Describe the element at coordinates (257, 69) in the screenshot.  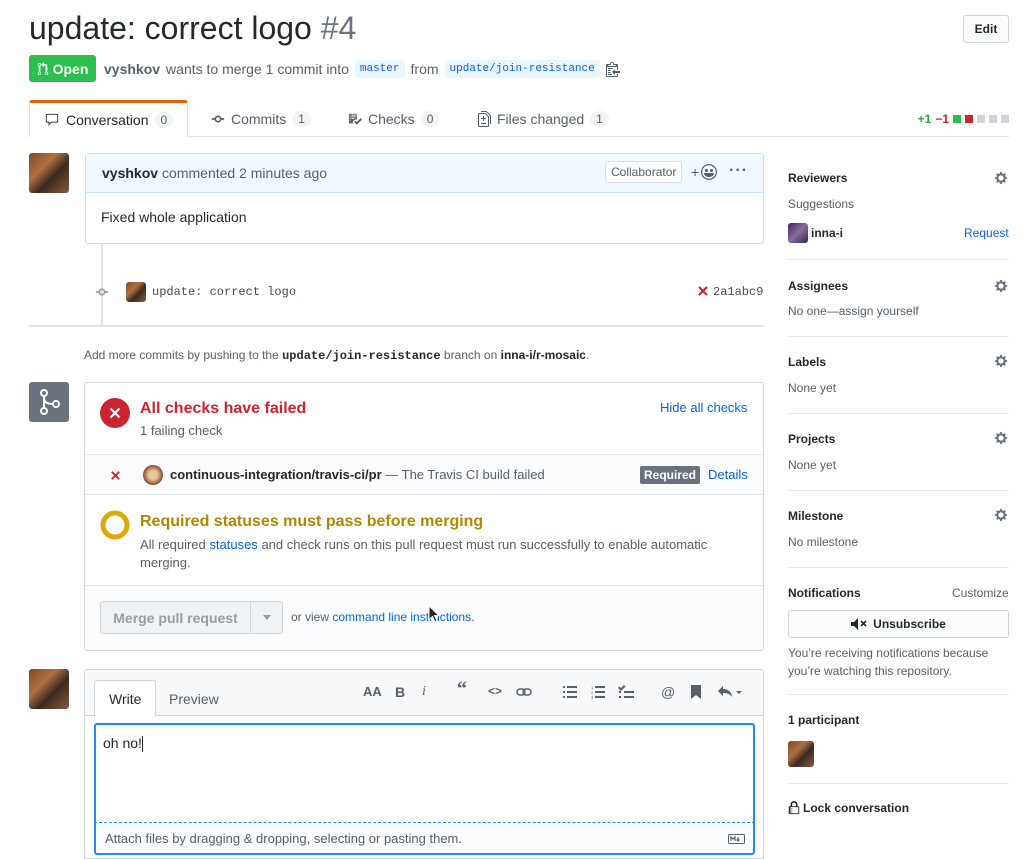
I see `meta-text: wants to merge 1 commit into` at that location.